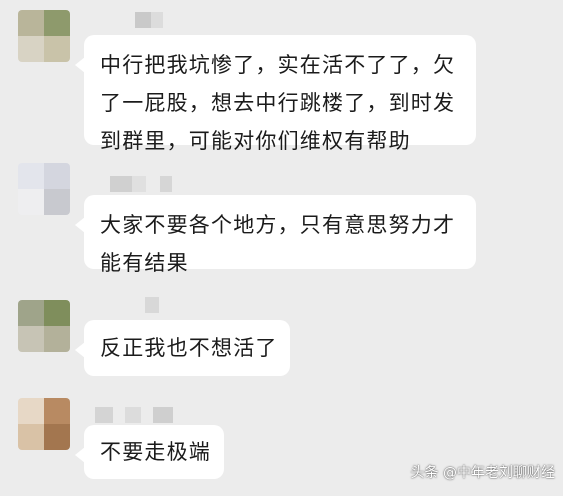 This screenshot has height=496, width=563. I want to click on message-text-line: 反正我也不想活了, so click(189, 348).